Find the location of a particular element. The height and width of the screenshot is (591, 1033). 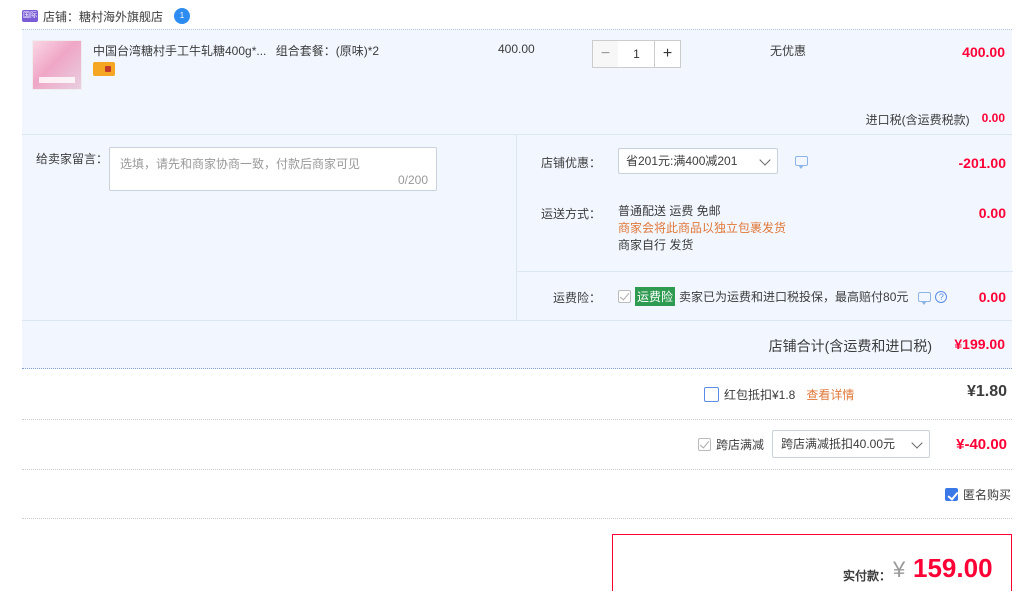

red-packet-row is located at coordinates (517, 395).